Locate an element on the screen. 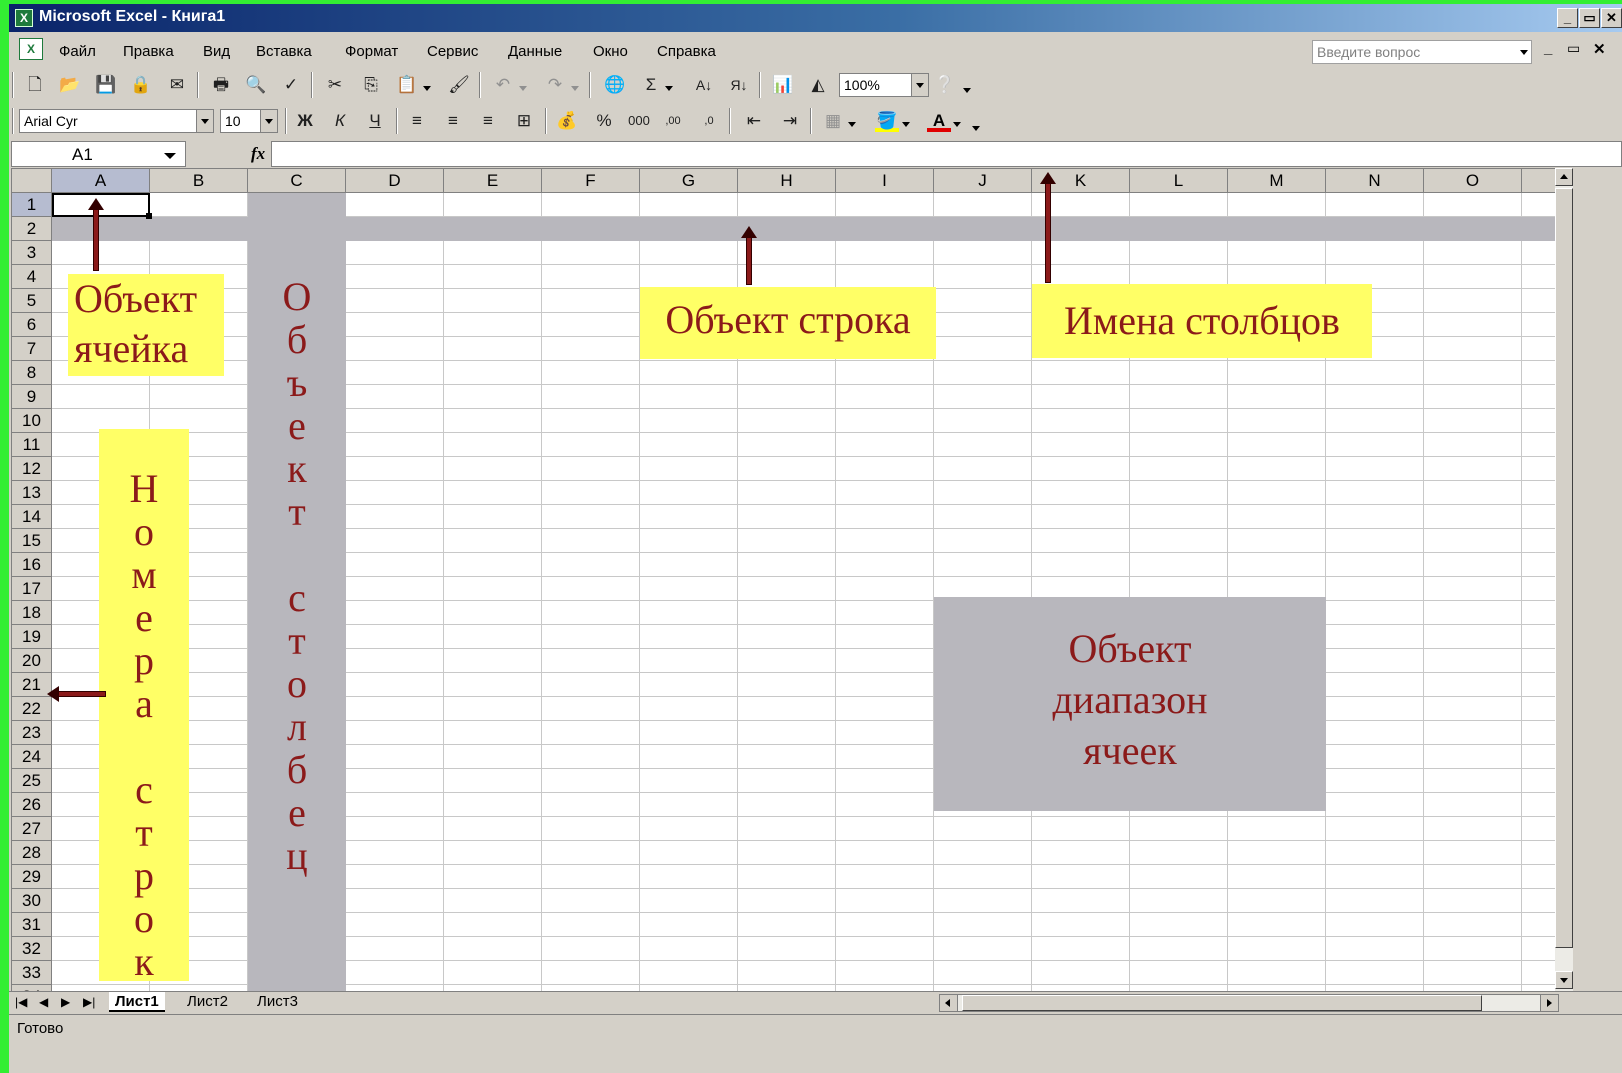  row-header-7: 7 is located at coordinates (32, 349).